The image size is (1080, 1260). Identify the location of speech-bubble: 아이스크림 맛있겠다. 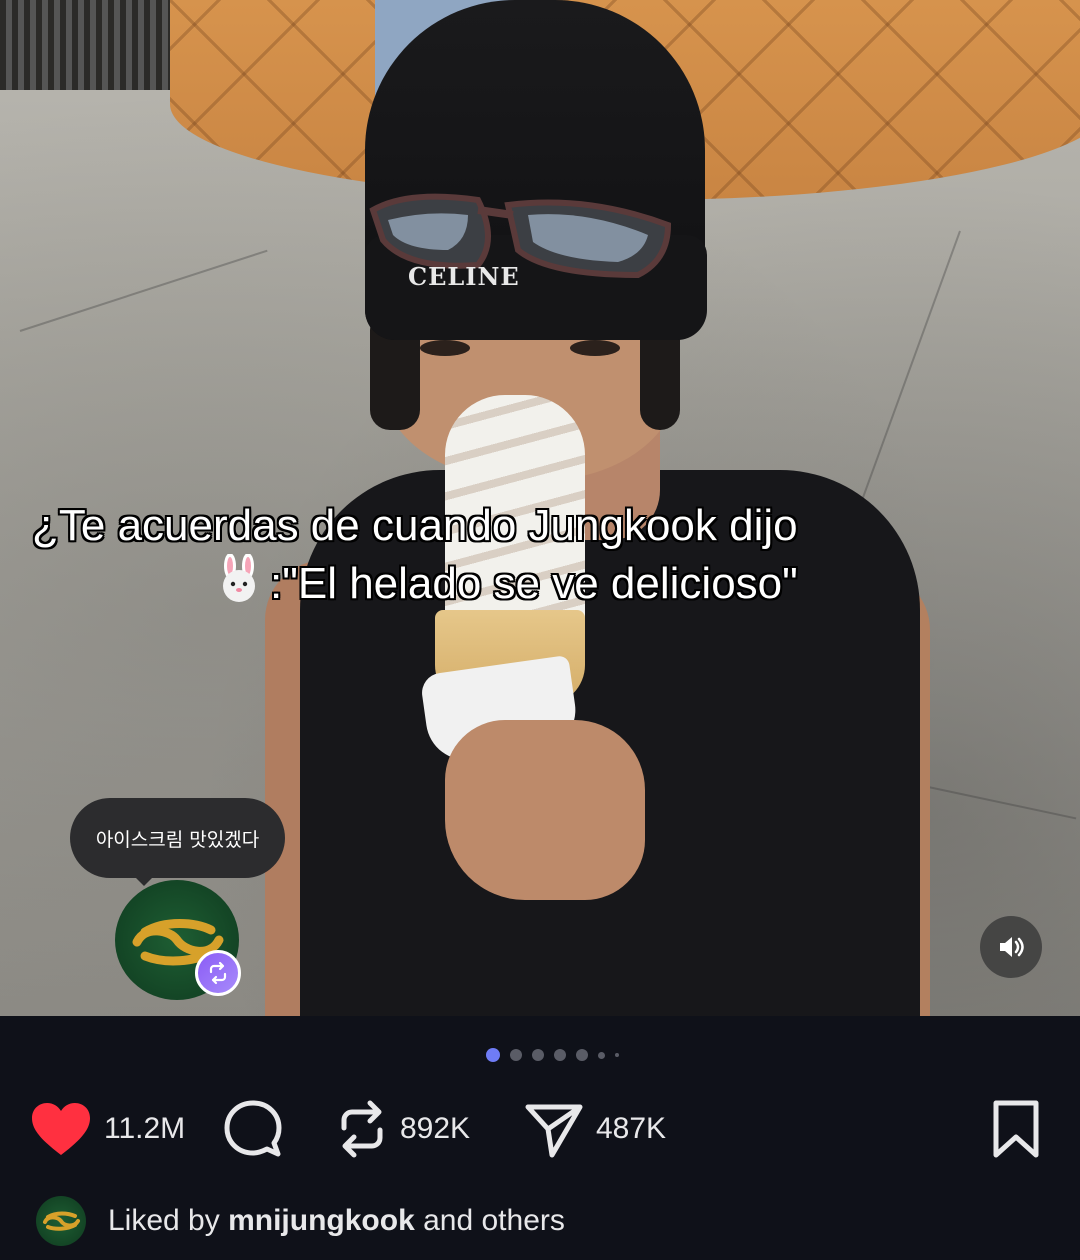
(177, 838).